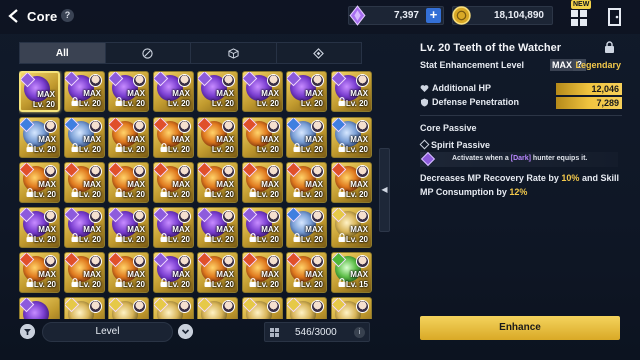 The width and height of the screenshot is (640, 360). I want to click on spirit-passive-heading: Spirit Passive, so click(461, 145).